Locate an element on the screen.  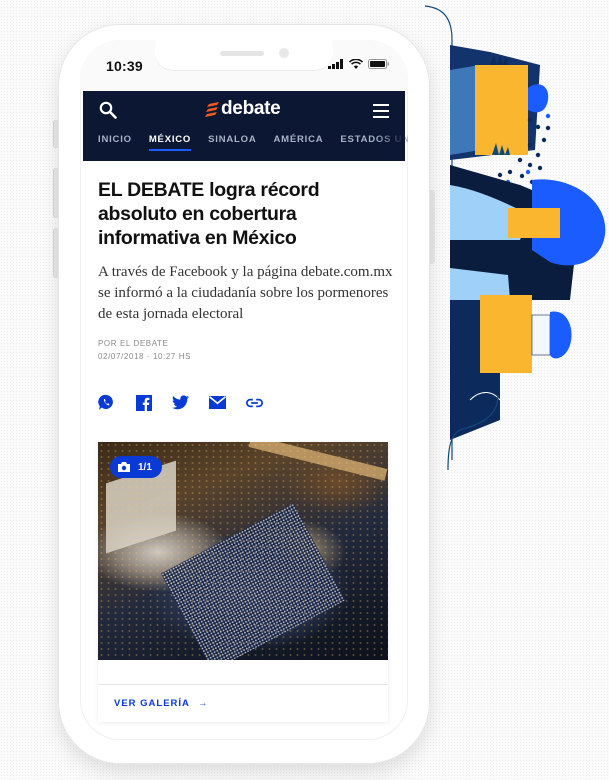
search-icon is located at coordinates (108, 112).